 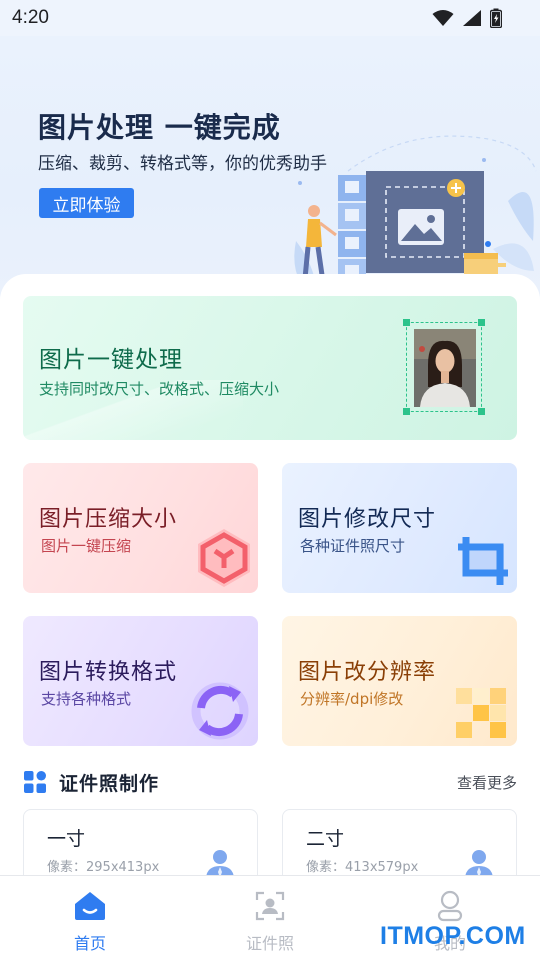 What do you see at coordinates (159, 389) in the screenshot?
I see `card-desc: 支持同时改尺寸、改格式、压缩大小` at bounding box center [159, 389].